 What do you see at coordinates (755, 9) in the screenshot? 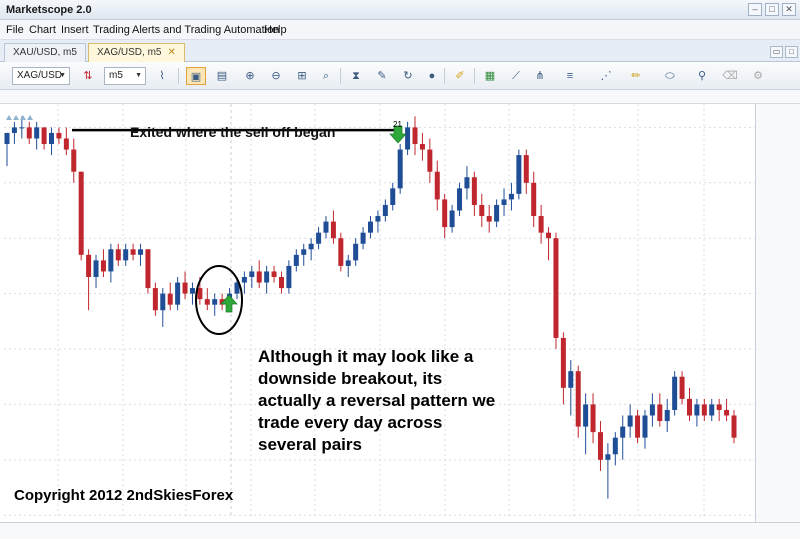
I see `minimize-icon: –` at bounding box center [755, 9].